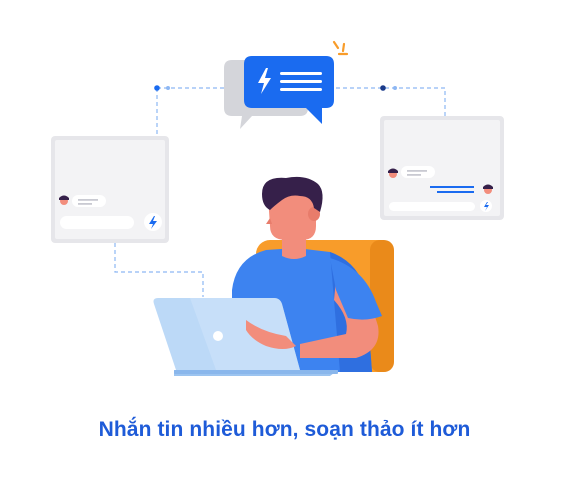  Describe the element at coordinates (284, 429) in the screenshot. I see `caption-text: Nhắn tin nhiều hơn, soạn thảo ít hơn` at that location.